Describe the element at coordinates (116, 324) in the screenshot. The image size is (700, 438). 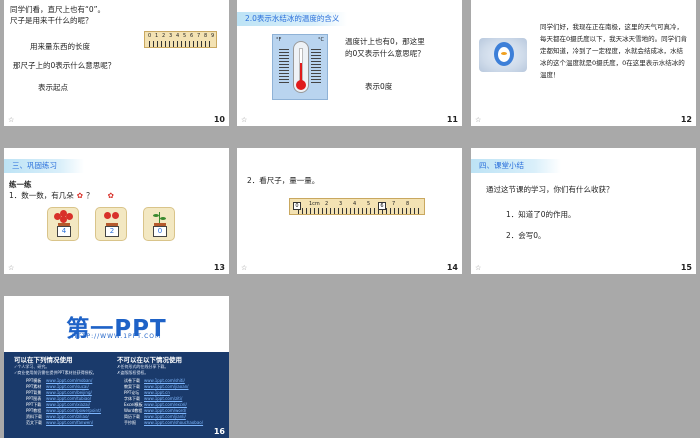
I see `logo-banner: 第一PPT HTTP://WWW.1PPT.COM` at that location.